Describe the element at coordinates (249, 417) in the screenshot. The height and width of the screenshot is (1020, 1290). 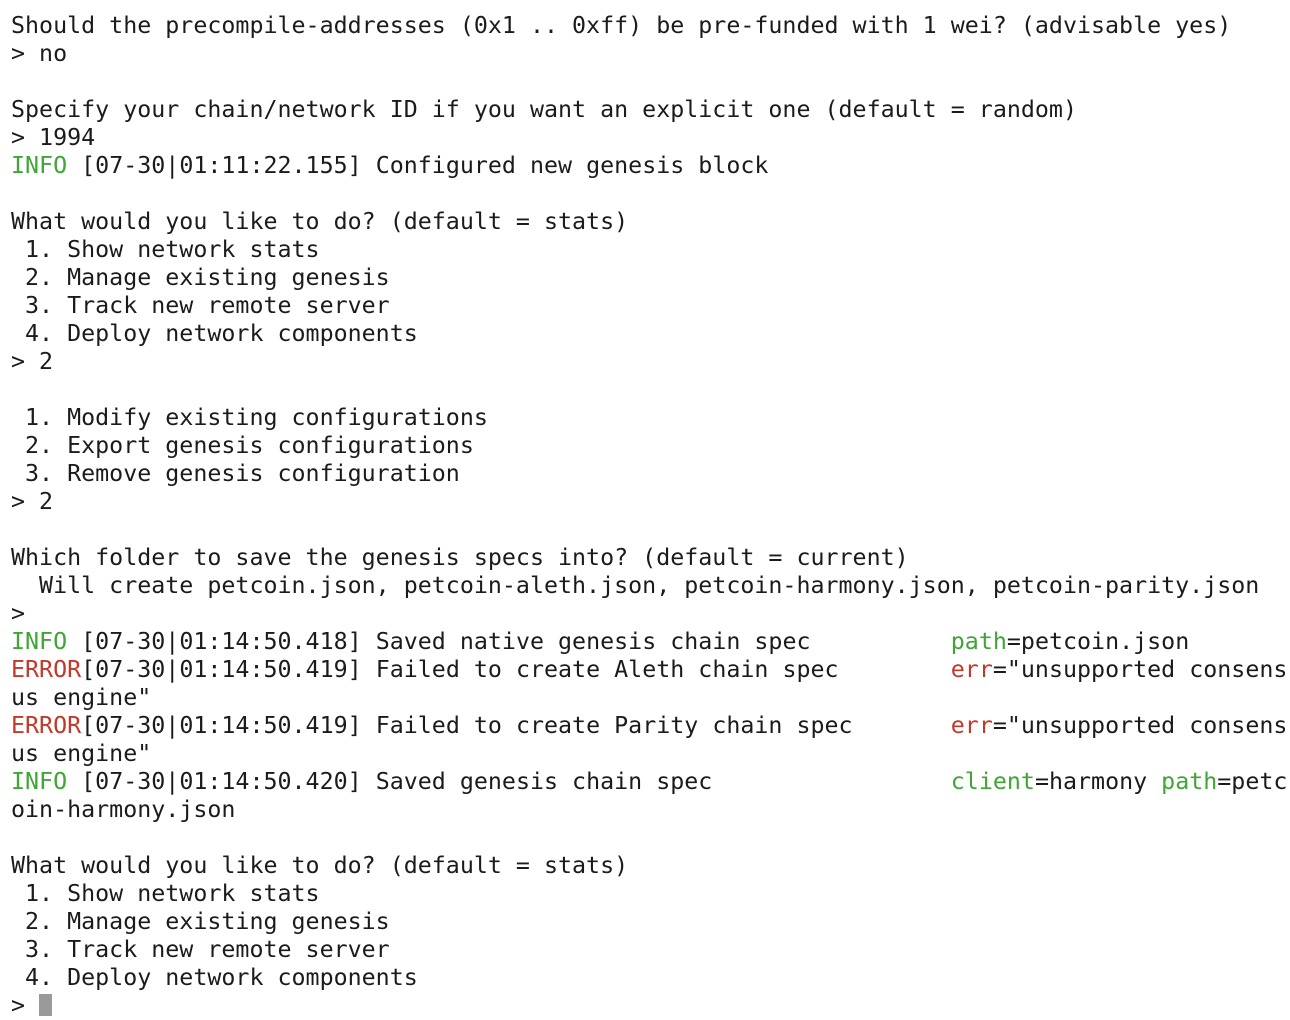
I see `line-text: 1. Modify existing configurations` at that location.